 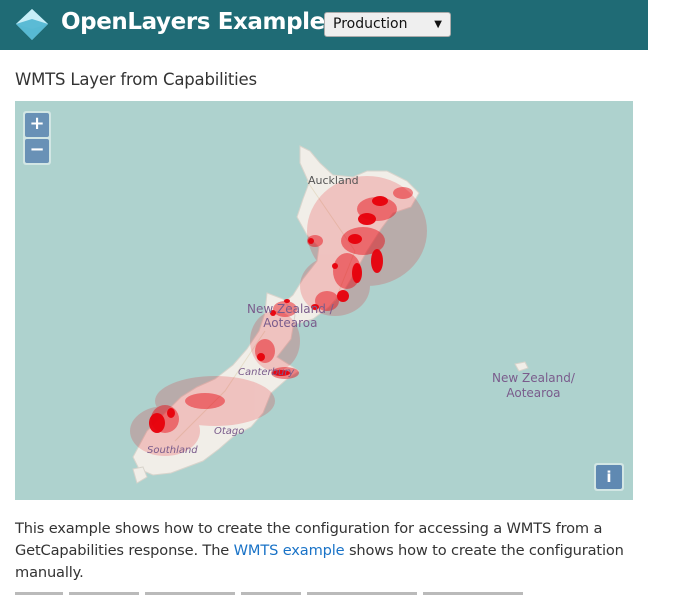 What do you see at coordinates (37, 151) in the screenshot?
I see `zoom-out-button: −` at bounding box center [37, 151].